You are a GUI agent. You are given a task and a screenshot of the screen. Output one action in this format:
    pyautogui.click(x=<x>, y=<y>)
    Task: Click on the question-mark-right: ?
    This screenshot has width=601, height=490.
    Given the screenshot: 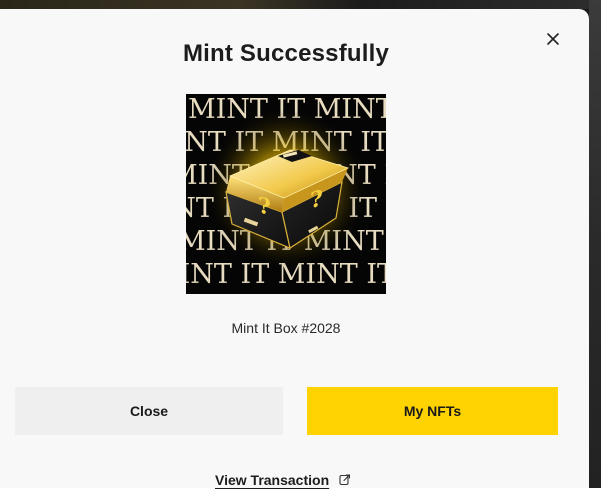 What is the action you would take?
    pyautogui.click(x=316, y=200)
    